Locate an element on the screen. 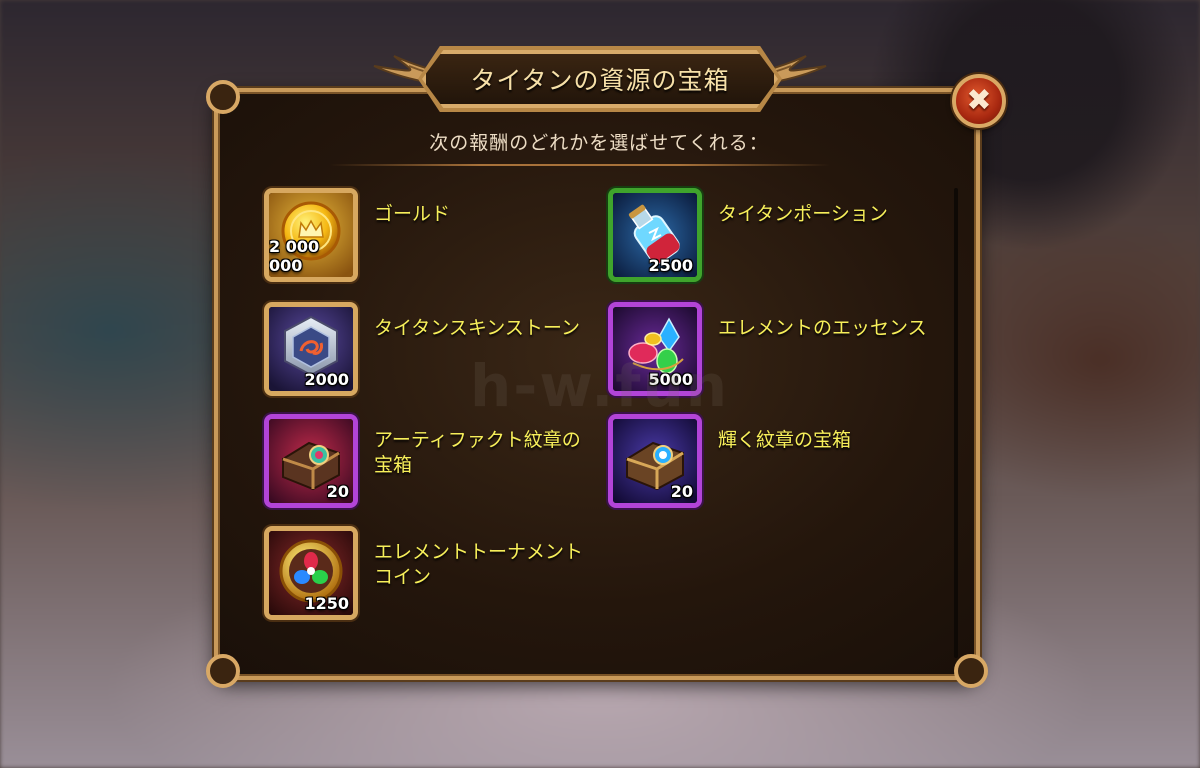  title-plate: タイタンの資源の宝箱 is located at coordinates (600, 79).